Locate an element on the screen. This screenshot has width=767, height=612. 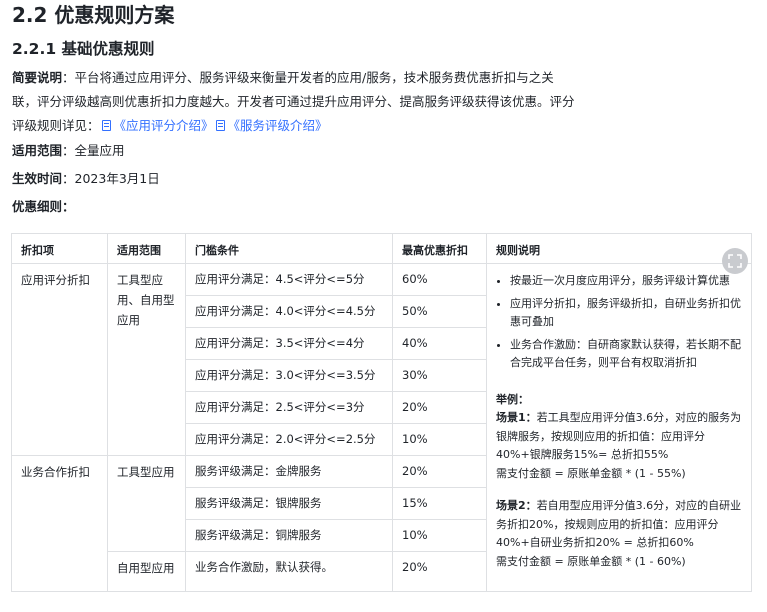
summary-label: 简要说明 is located at coordinates (37, 77).